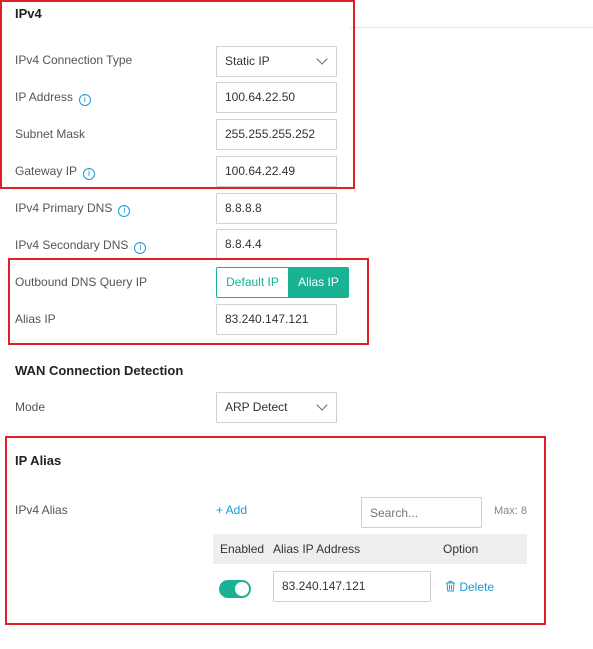  What do you see at coordinates (64, 208) in the screenshot?
I see `primary-dns-label-text: IPv4 Primary DNS` at bounding box center [64, 208].